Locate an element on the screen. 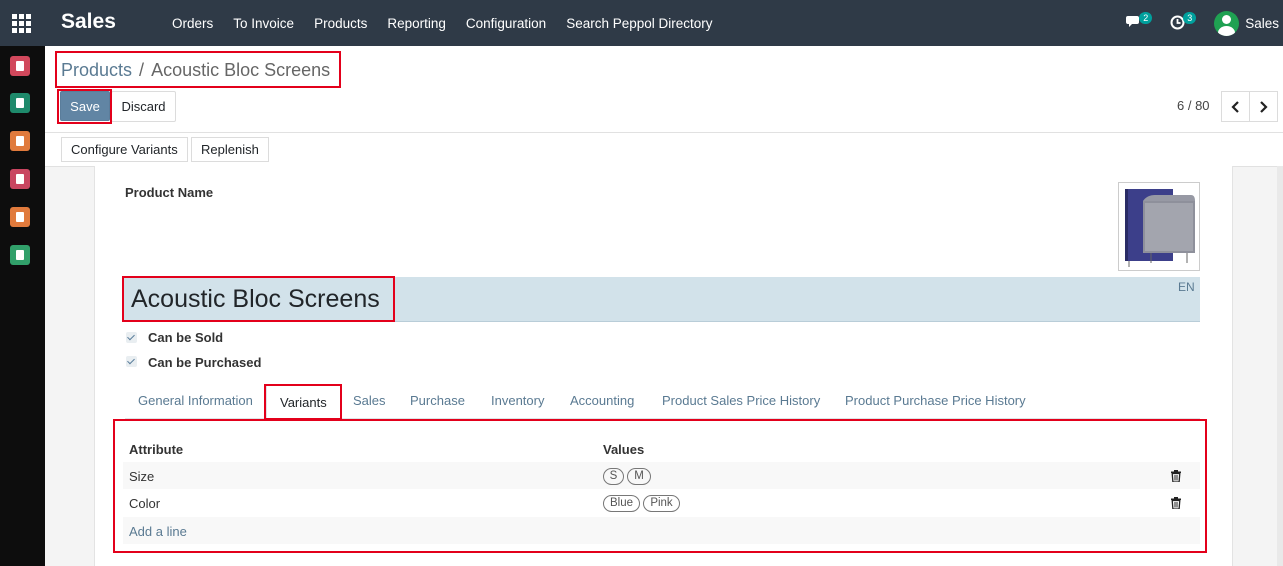  avatar is located at coordinates (1227, 23).